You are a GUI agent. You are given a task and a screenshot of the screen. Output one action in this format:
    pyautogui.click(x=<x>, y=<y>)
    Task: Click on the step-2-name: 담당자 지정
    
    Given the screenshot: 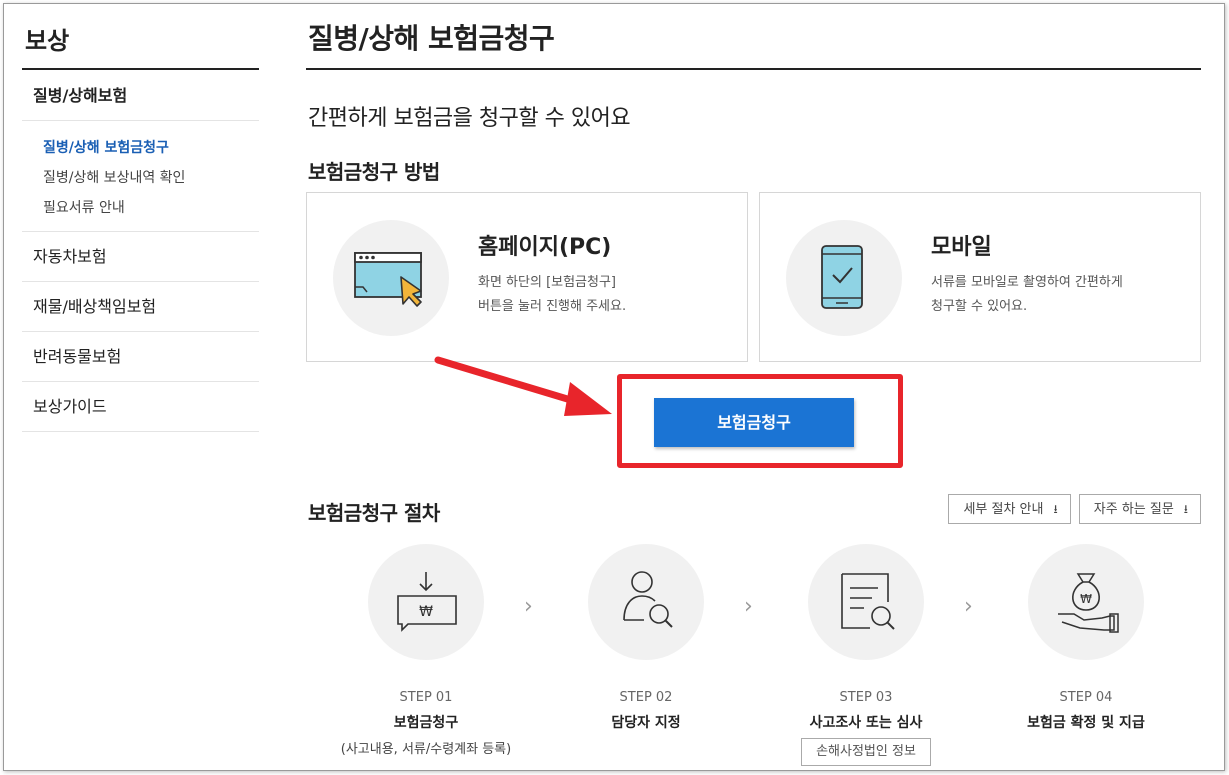 What is the action you would take?
    pyautogui.click(x=646, y=723)
    